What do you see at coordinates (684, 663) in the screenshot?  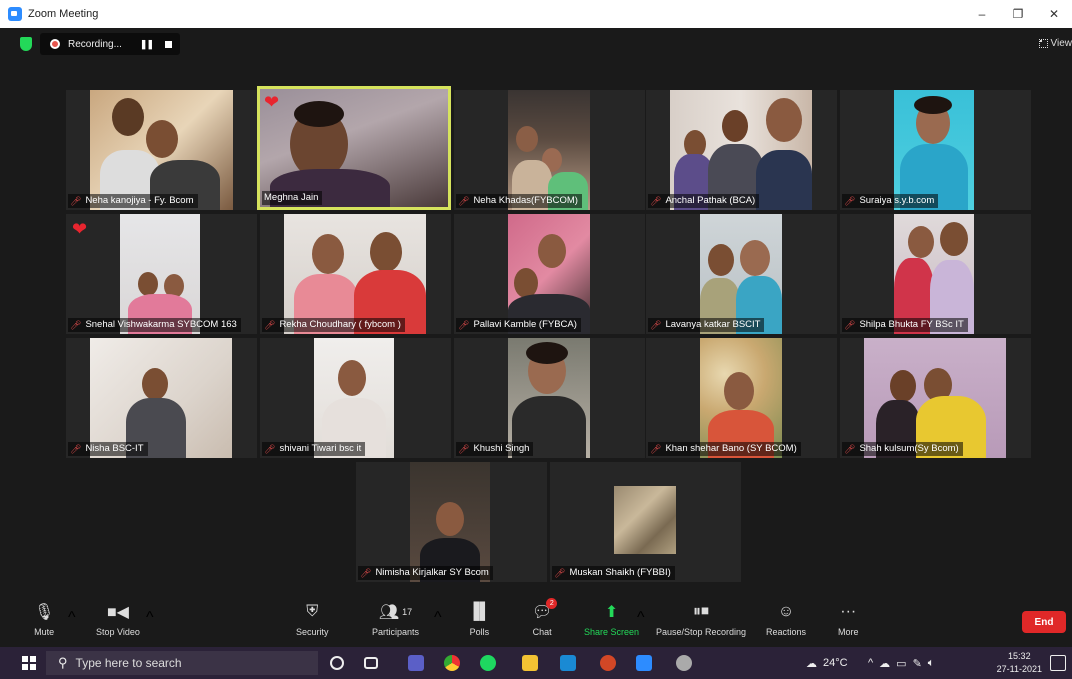 I see `paint-icon` at bounding box center [684, 663].